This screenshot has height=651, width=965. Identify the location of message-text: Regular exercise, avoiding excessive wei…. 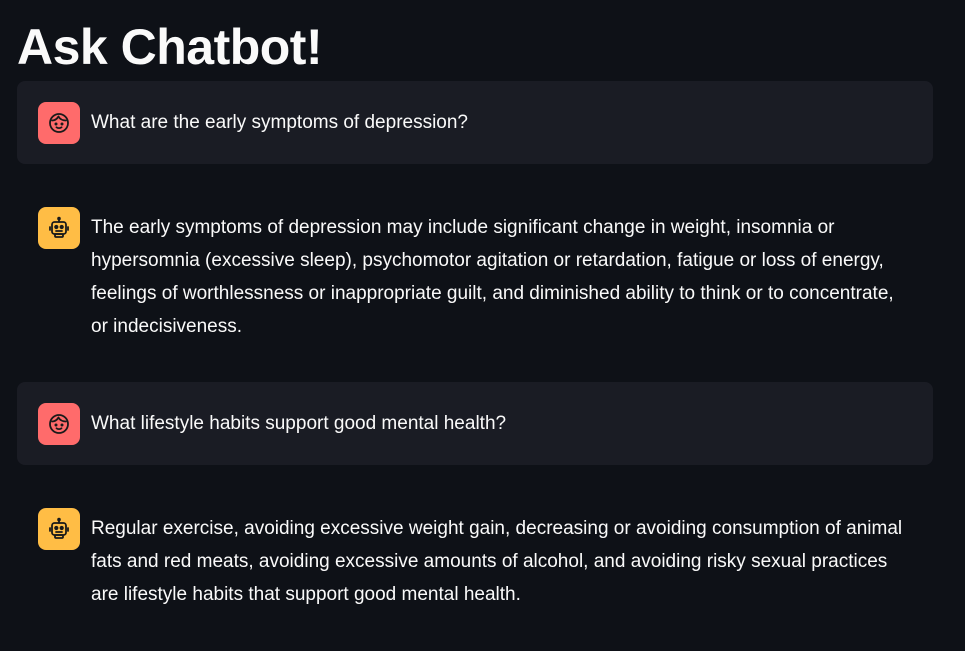
(497, 561).